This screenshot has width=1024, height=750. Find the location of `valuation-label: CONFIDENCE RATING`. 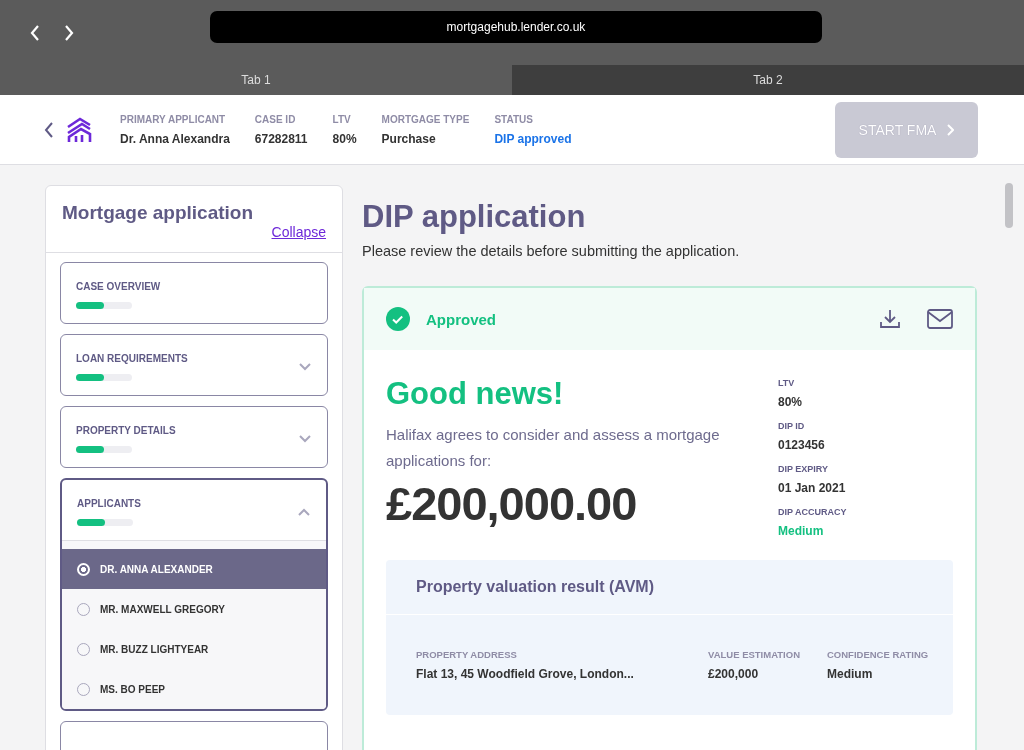

valuation-label: CONFIDENCE RATING is located at coordinates (878, 654).